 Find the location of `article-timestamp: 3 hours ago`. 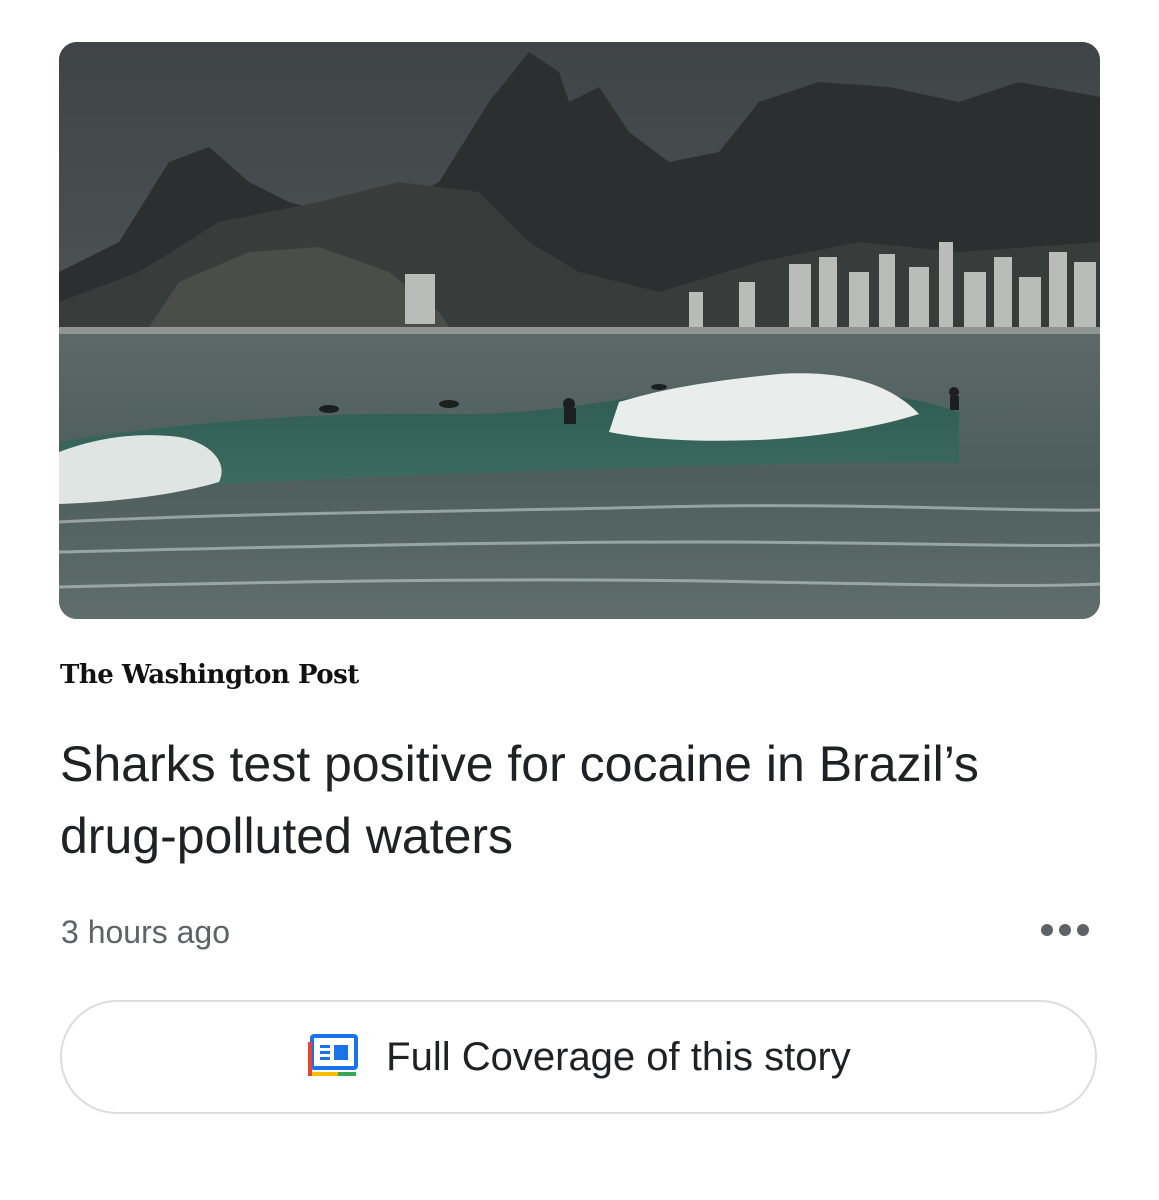

article-timestamp: 3 hours ago is located at coordinates (146, 932).